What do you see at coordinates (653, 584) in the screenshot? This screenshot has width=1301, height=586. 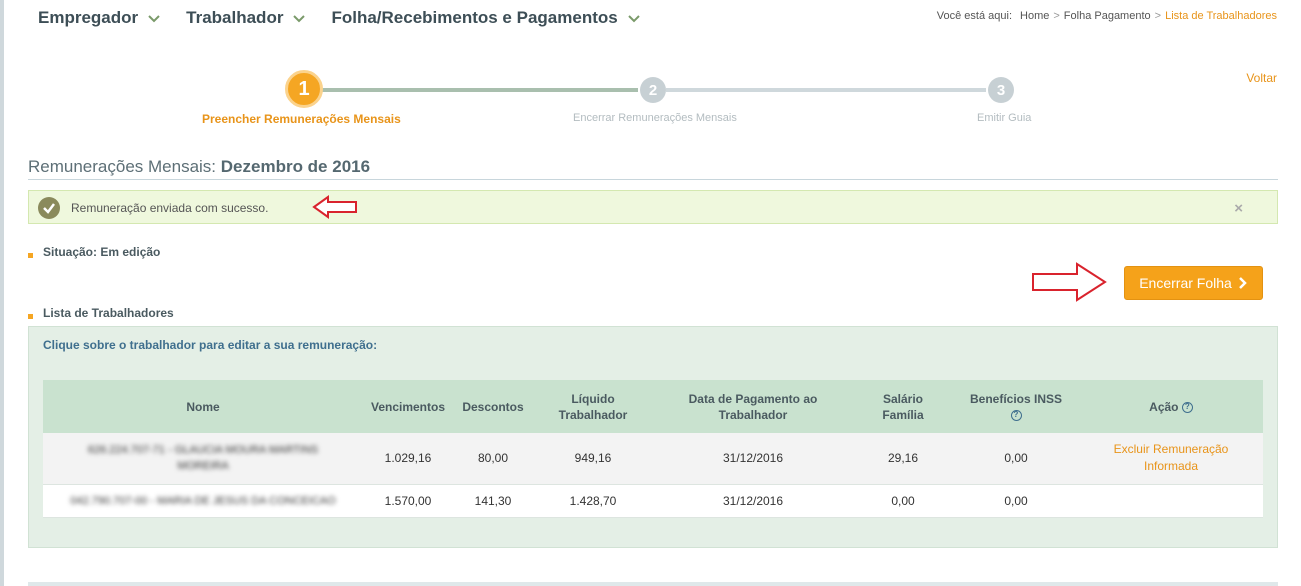 I see `bottom-divider` at bounding box center [653, 584].